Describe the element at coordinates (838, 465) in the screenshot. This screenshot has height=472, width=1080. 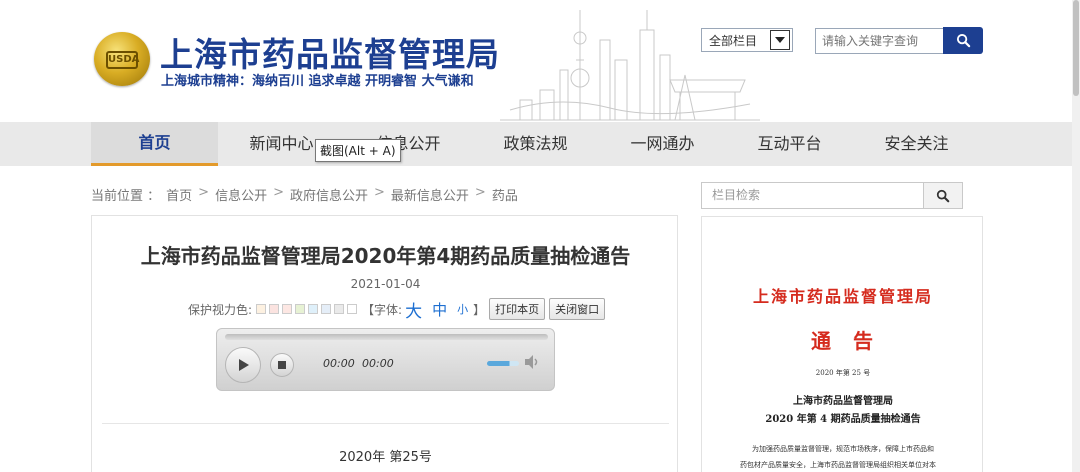
I see `doc-body-line2: 药包材产品质量安全，上海市药品监督管理局组织相关单位对本` at that location.